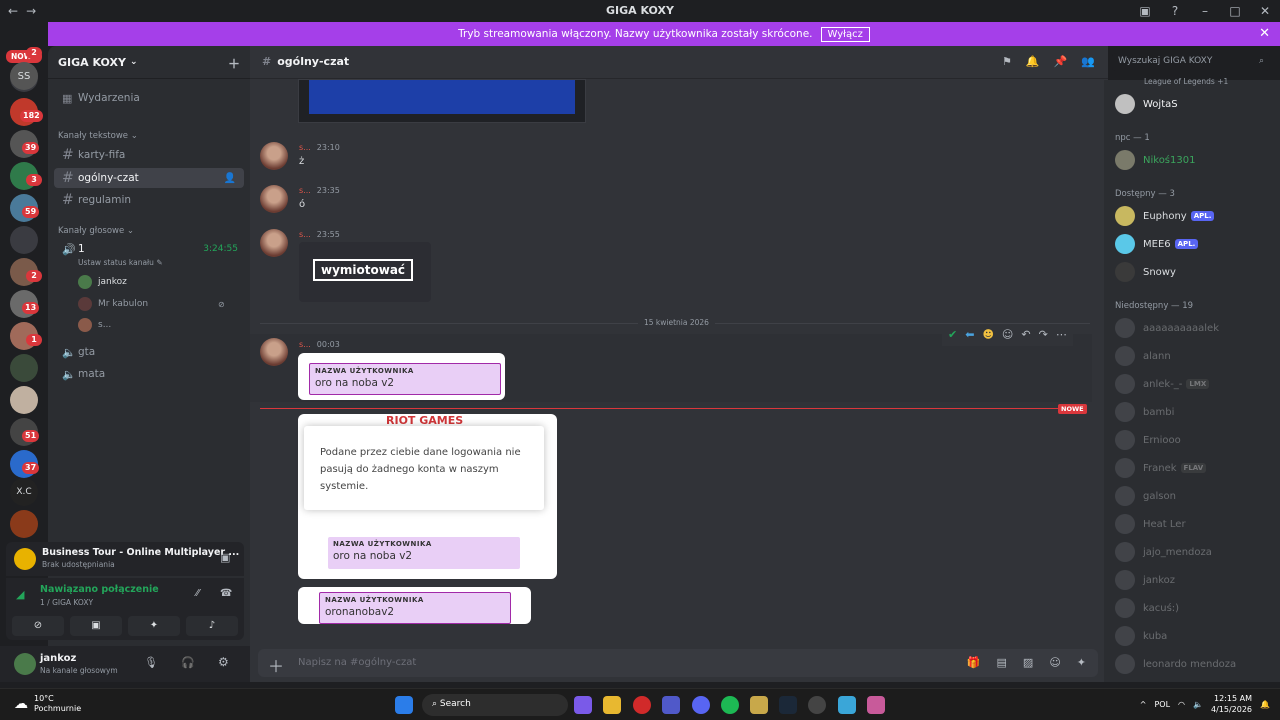 This screenshot has height=720, width=1280. I want to click on noise-suppression-icon: ⁄⁄, so click(197, 593).